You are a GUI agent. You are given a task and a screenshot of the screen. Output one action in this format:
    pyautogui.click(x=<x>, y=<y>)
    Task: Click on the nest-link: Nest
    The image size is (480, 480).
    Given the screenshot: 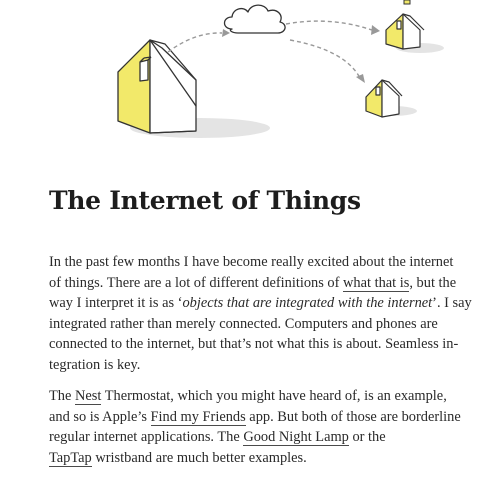 What is the action you would take?
    pyautogui.click(x=88, y=396)
    